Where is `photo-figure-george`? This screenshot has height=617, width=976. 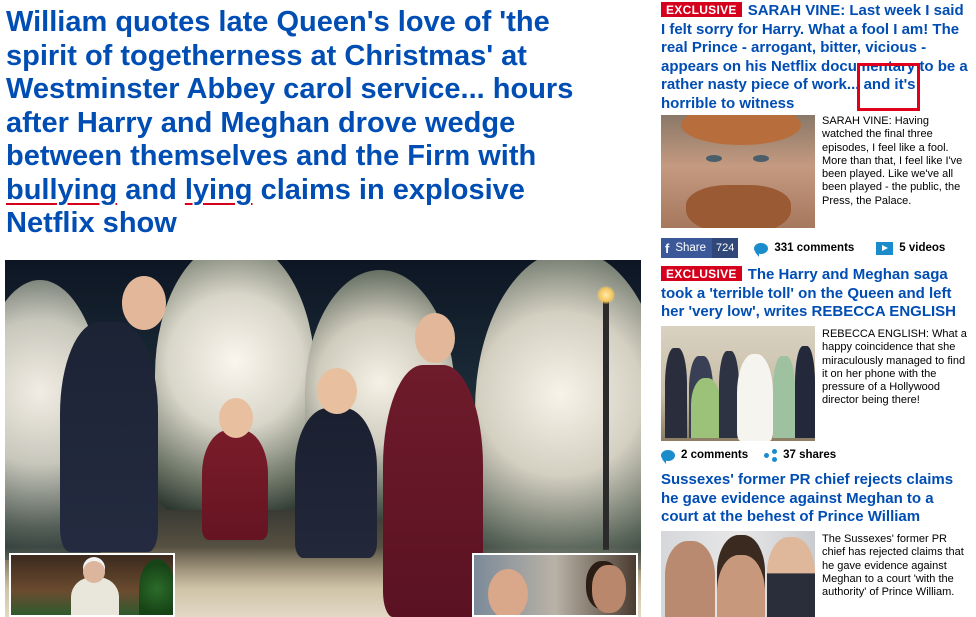 photo-figure-george is located at coordinates (336, 483).